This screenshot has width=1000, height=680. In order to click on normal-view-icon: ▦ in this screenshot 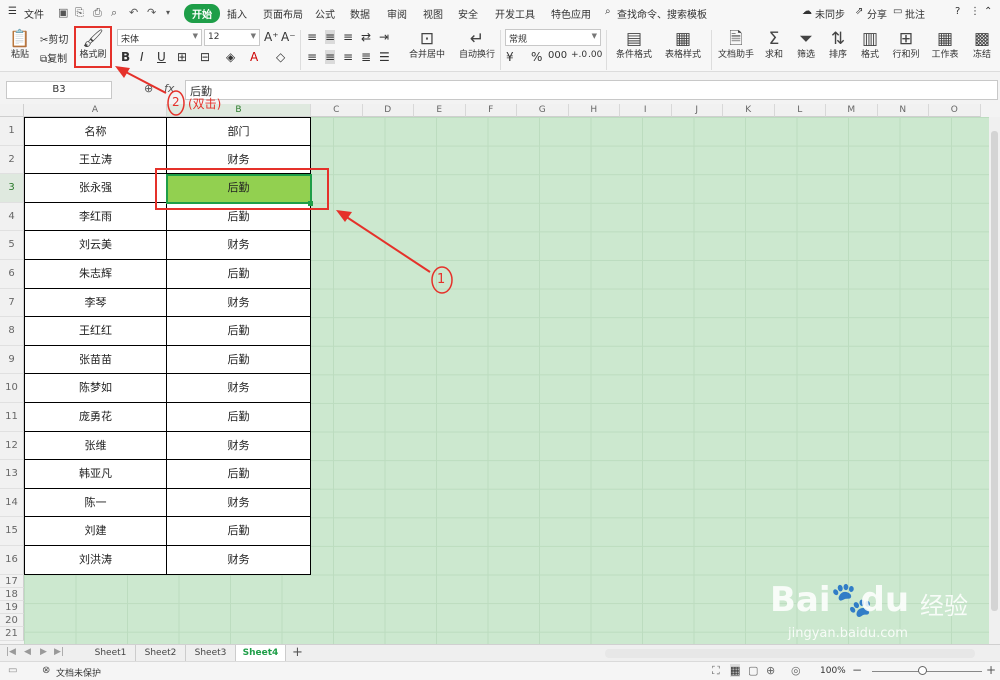, I will do `click(735, 670)`.